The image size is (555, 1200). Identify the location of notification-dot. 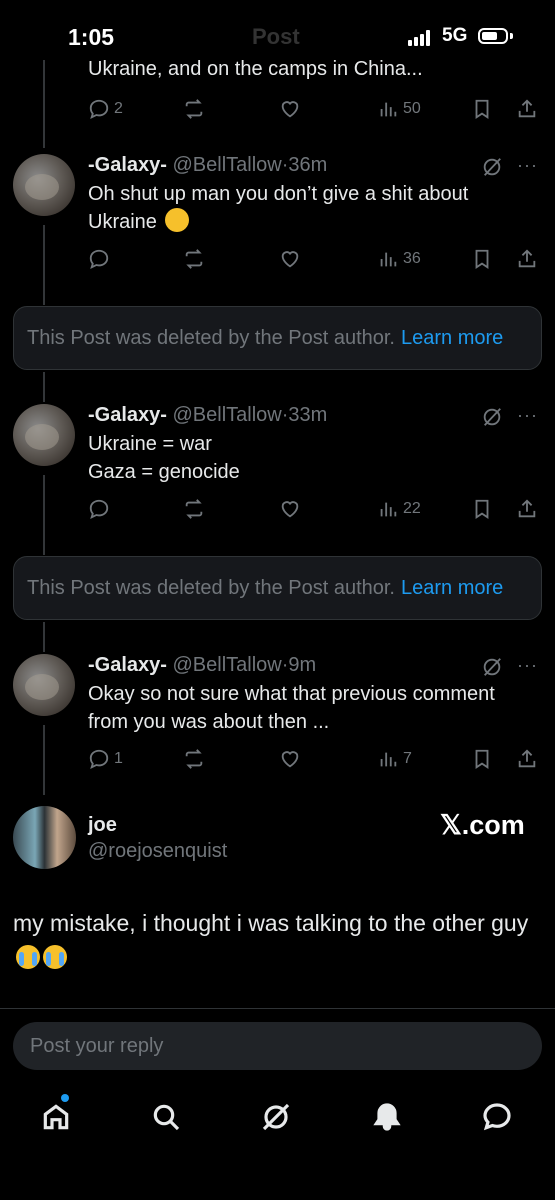
(65, 1098).